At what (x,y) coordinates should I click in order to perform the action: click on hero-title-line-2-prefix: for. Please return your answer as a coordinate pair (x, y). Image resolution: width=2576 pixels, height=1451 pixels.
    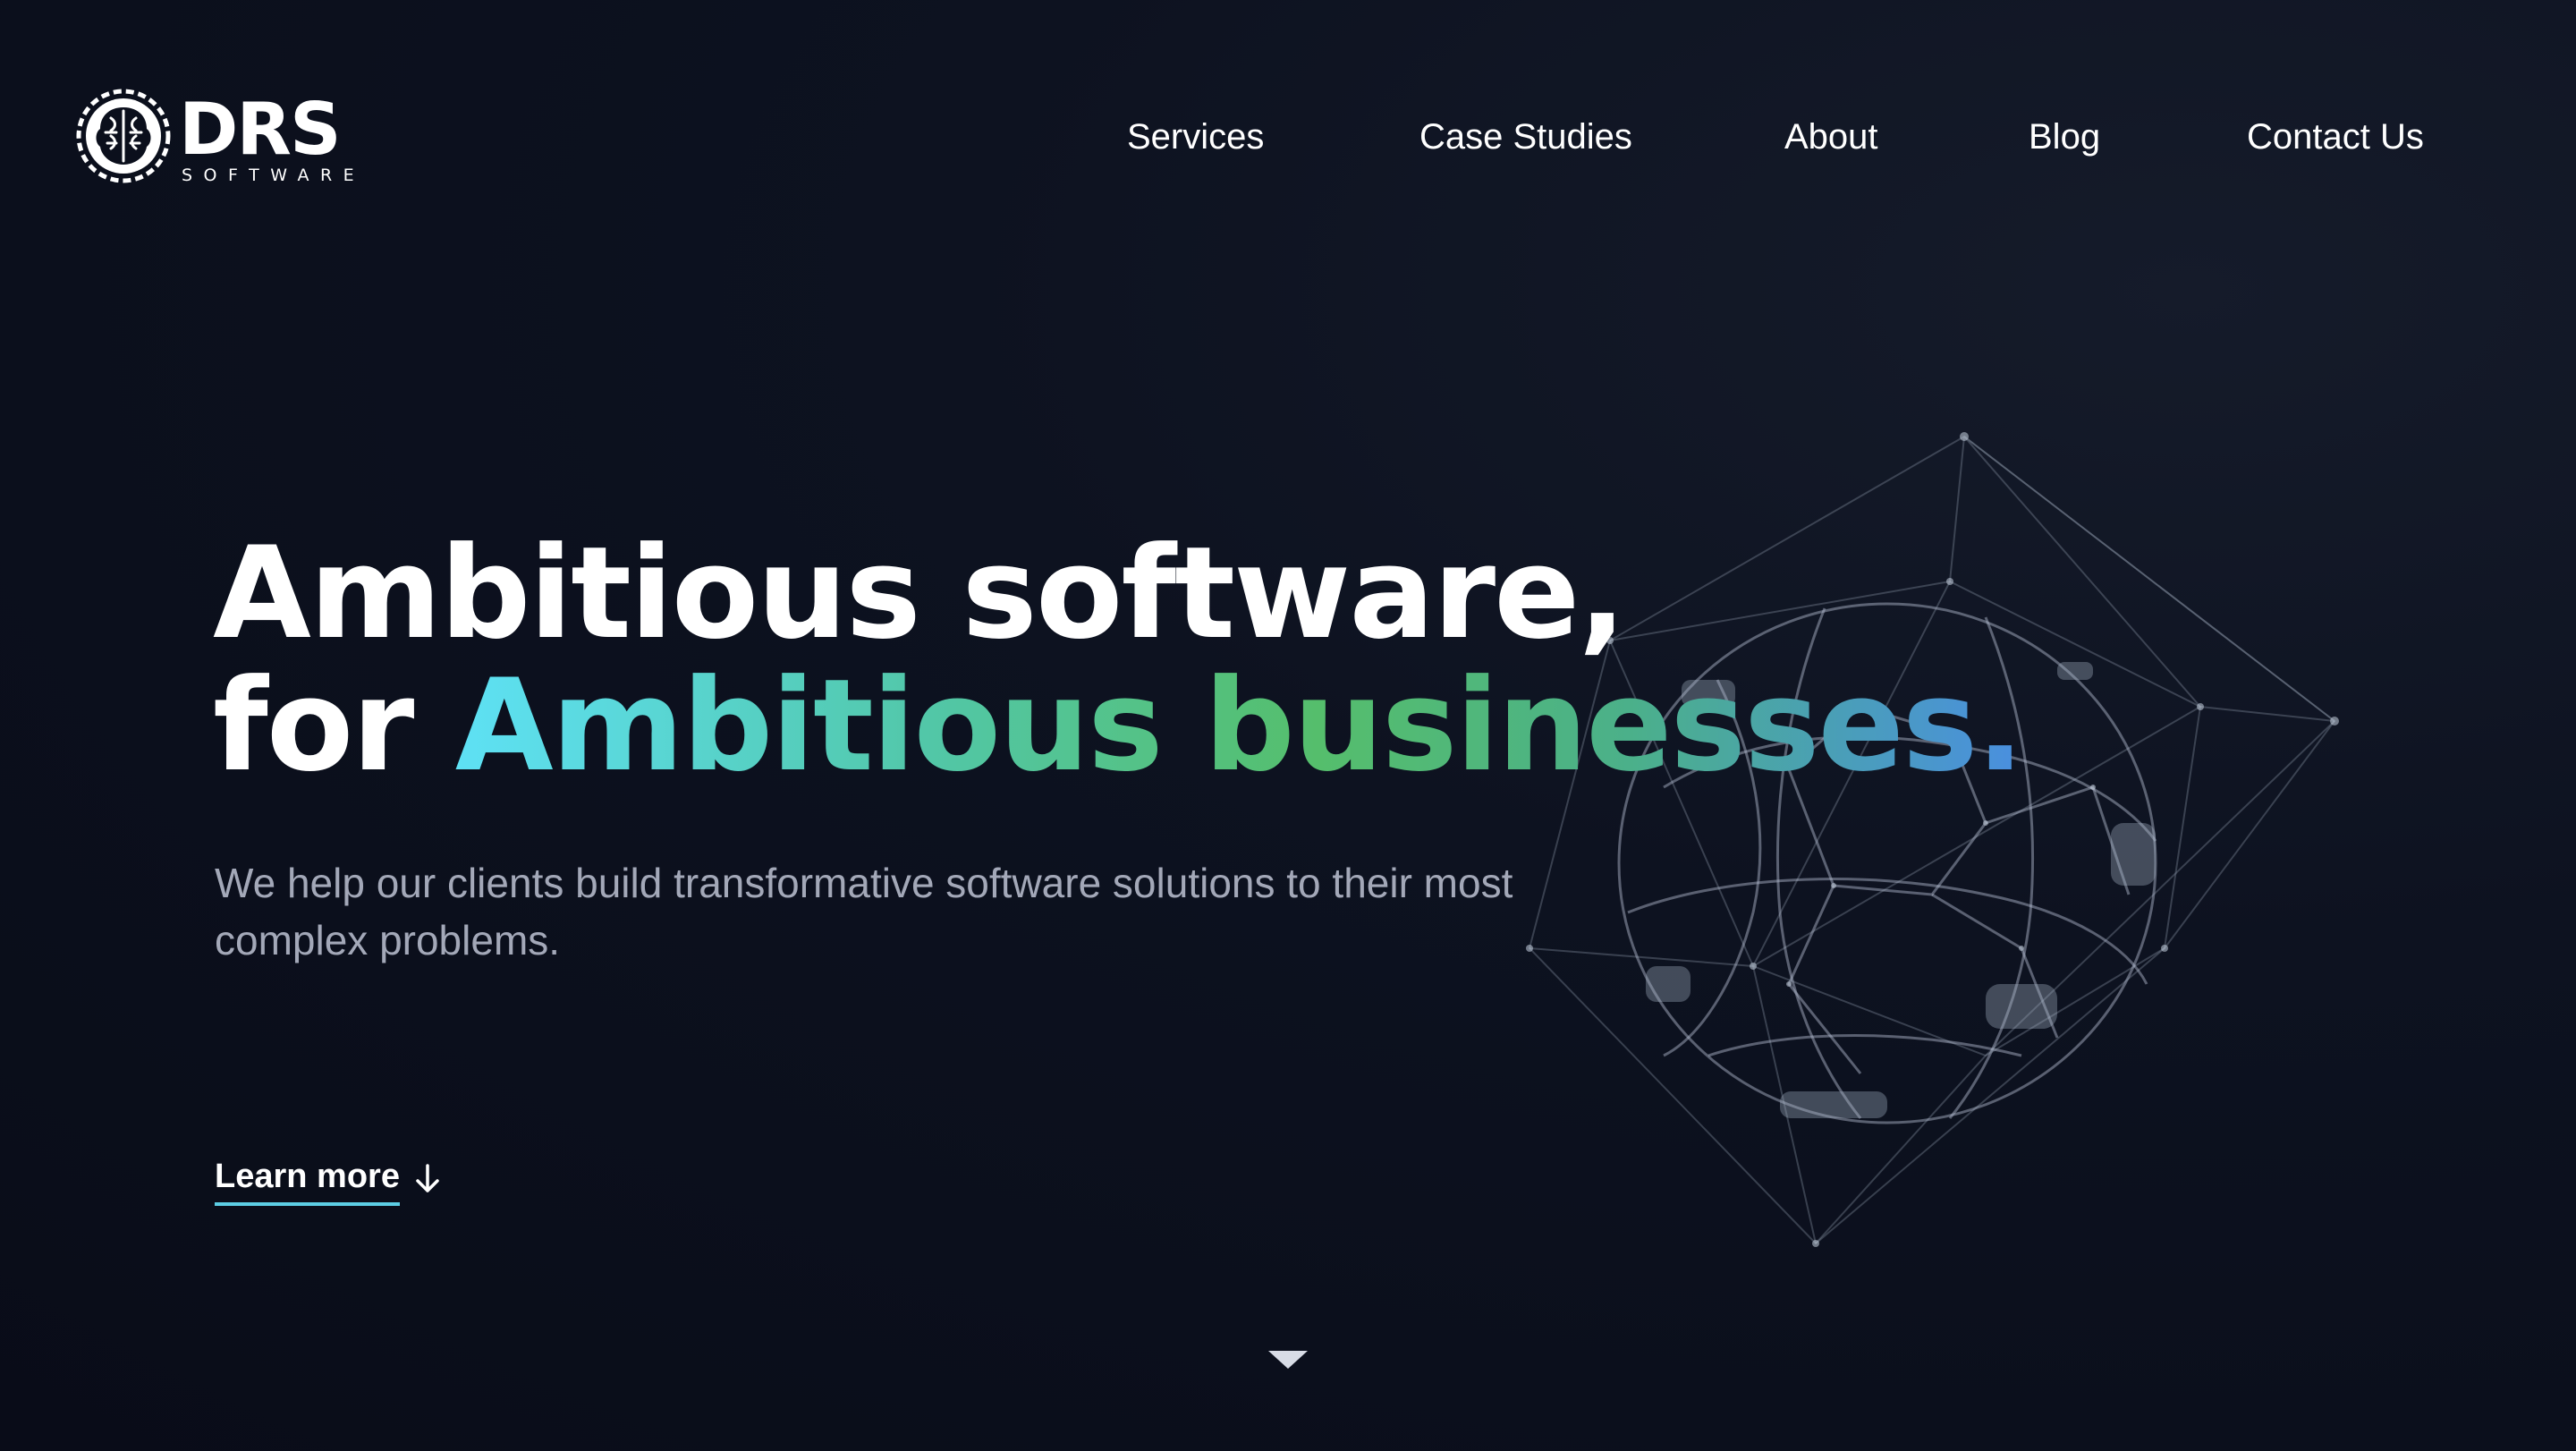
    Looking at the image, I should click on (334, 726).